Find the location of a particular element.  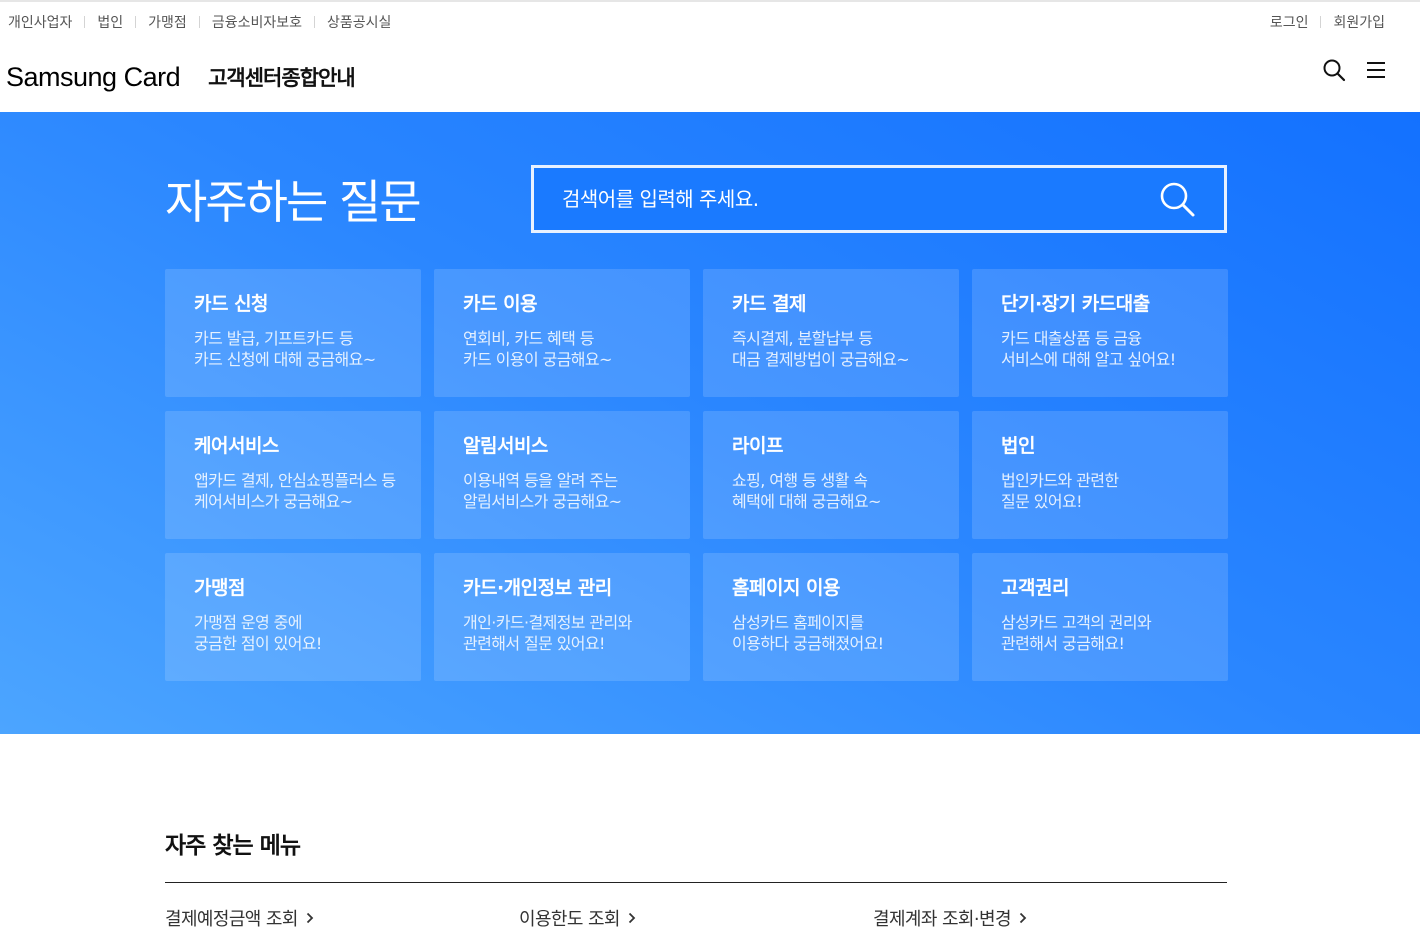

link-corporate: 법인 is located at coordinates (110, 22).